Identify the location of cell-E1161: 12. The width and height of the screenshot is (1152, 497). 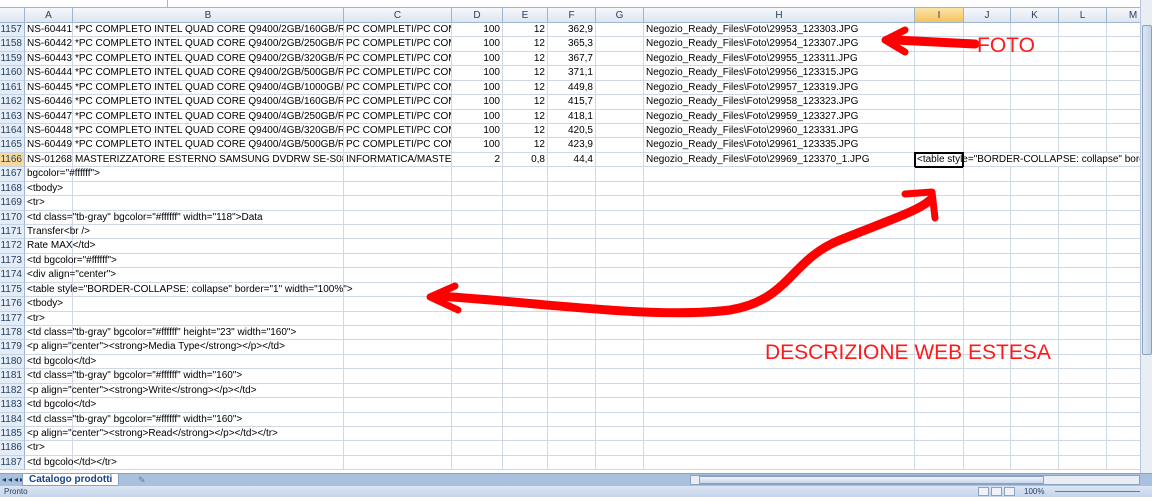
(525, 88).